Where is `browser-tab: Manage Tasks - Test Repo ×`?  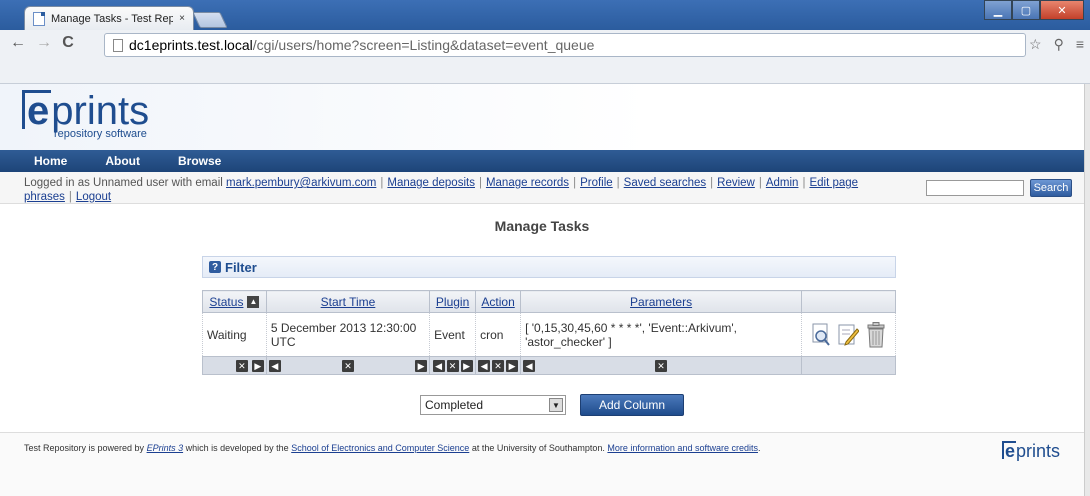 browser-tab: Manage Tasks - Test Repo × is located at coordinates (109, 18).